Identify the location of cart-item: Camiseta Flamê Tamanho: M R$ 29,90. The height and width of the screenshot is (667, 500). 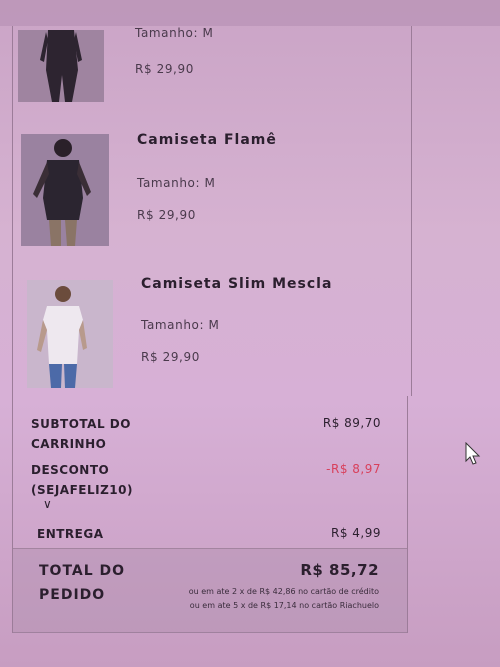
(212, 190).